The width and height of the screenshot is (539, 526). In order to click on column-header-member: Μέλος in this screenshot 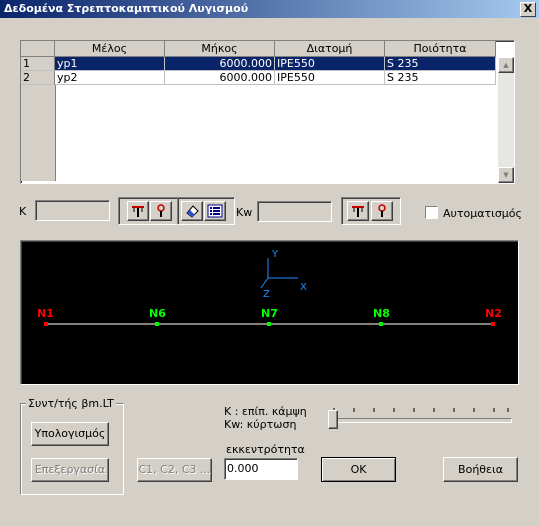, I will do `click(110, 49)`.